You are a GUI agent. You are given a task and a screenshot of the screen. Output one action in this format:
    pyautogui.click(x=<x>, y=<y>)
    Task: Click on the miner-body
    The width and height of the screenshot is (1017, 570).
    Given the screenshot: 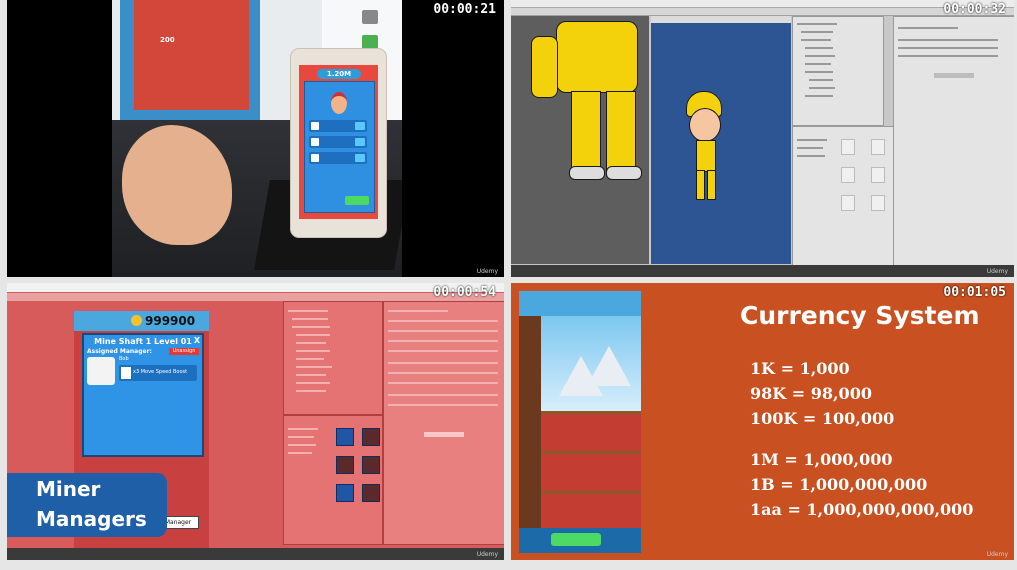 What is the action you would take?
    pyautogui.click(x=706, y=156)
    